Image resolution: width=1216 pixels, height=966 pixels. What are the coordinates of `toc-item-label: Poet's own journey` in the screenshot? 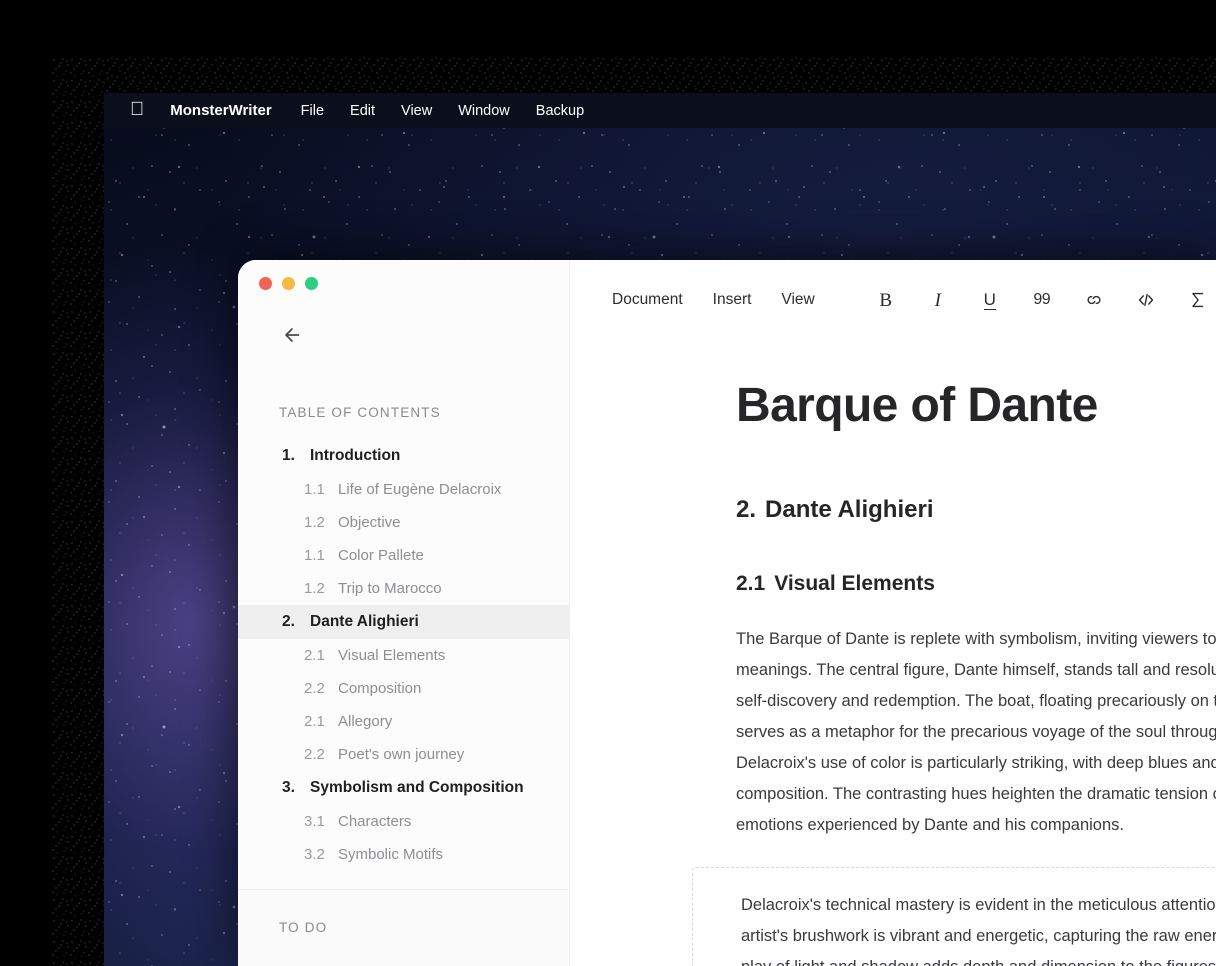 It's located at (401, 754).